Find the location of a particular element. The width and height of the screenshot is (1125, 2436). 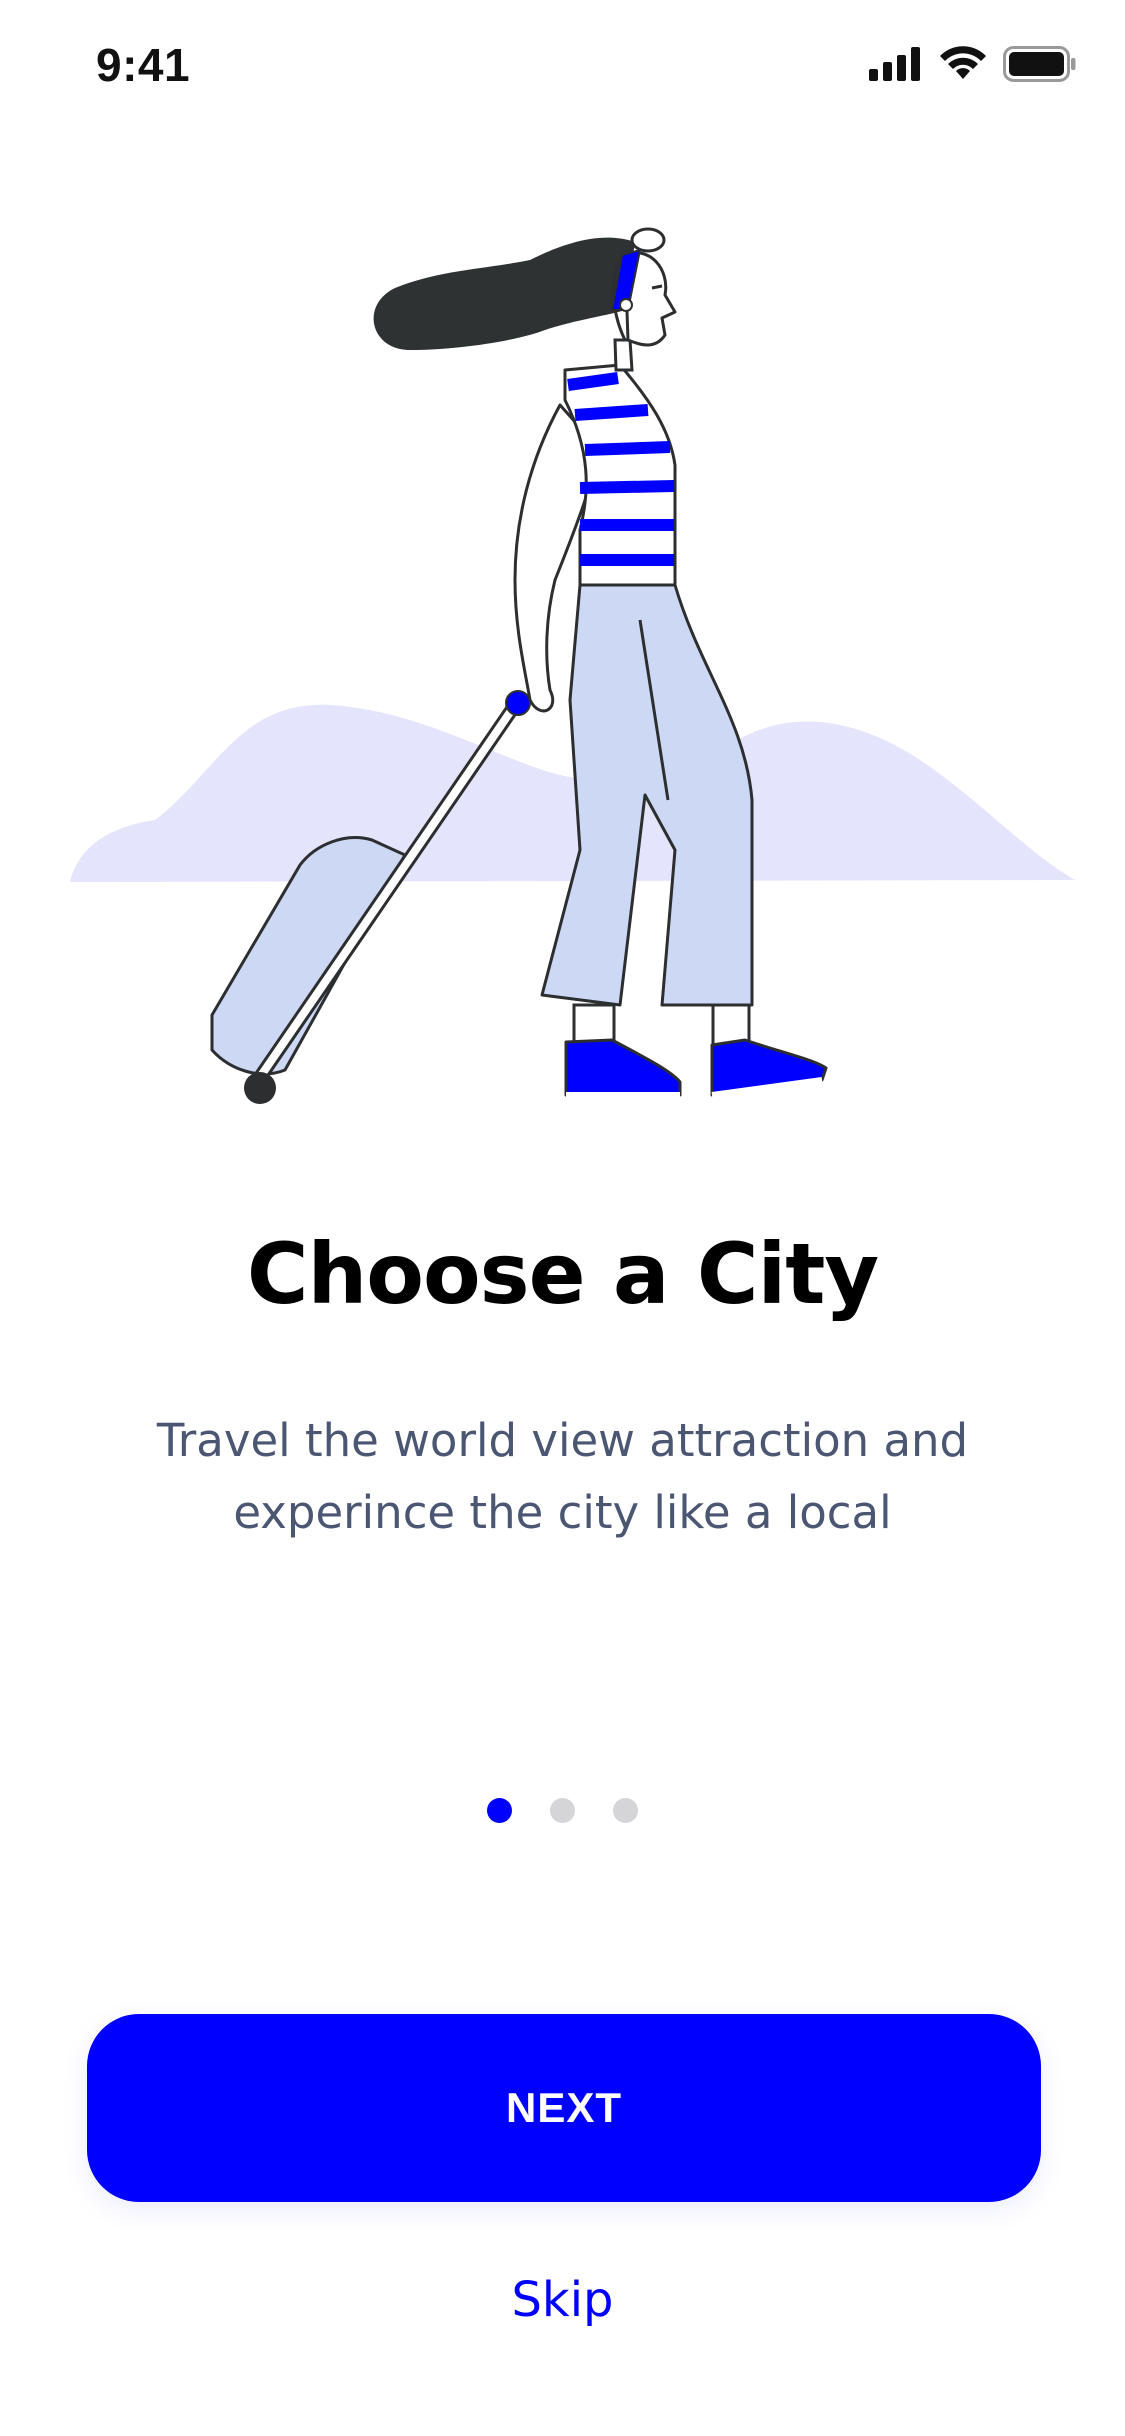

battery-icon is located at coordinates (1040, 66).